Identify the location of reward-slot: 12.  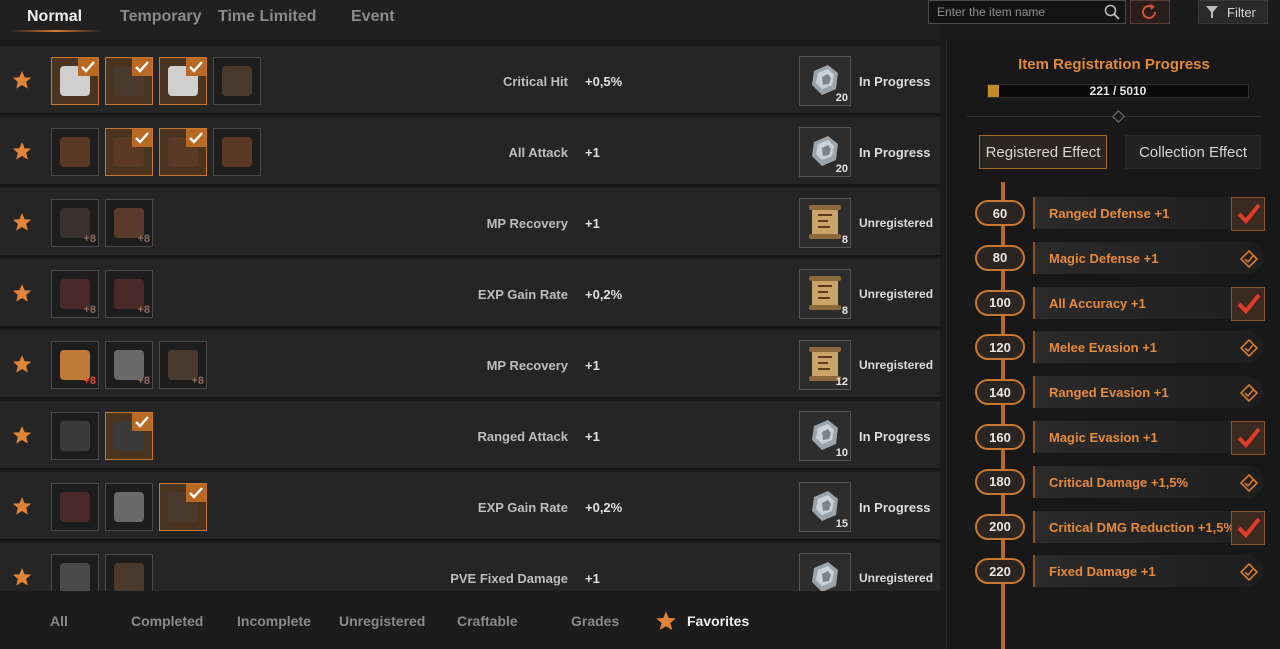
(825, 365).